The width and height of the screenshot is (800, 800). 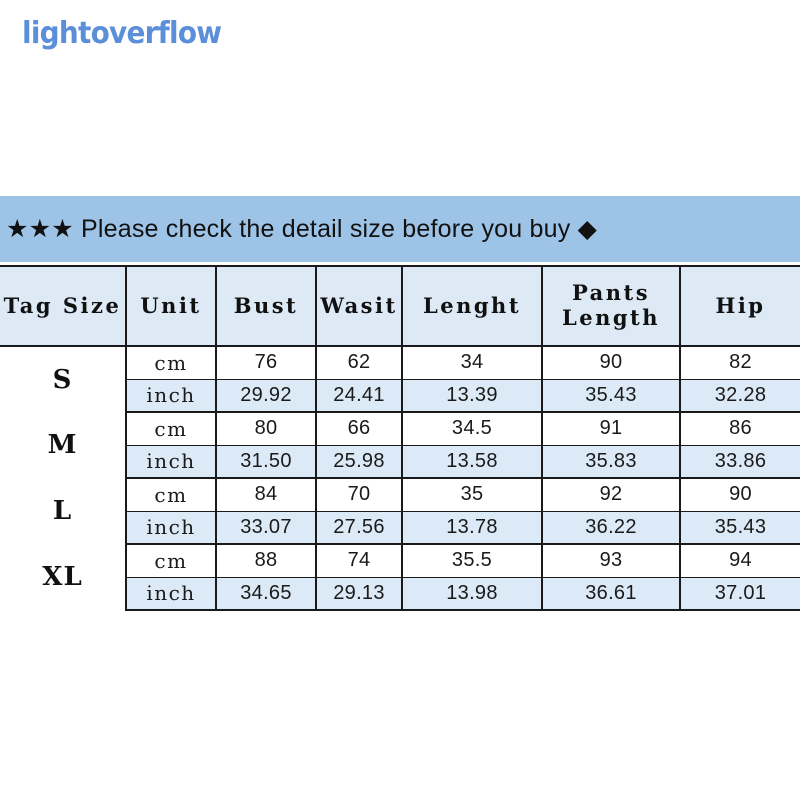 I want to click on value-hip: 32.28, so click(x=739, y=396).